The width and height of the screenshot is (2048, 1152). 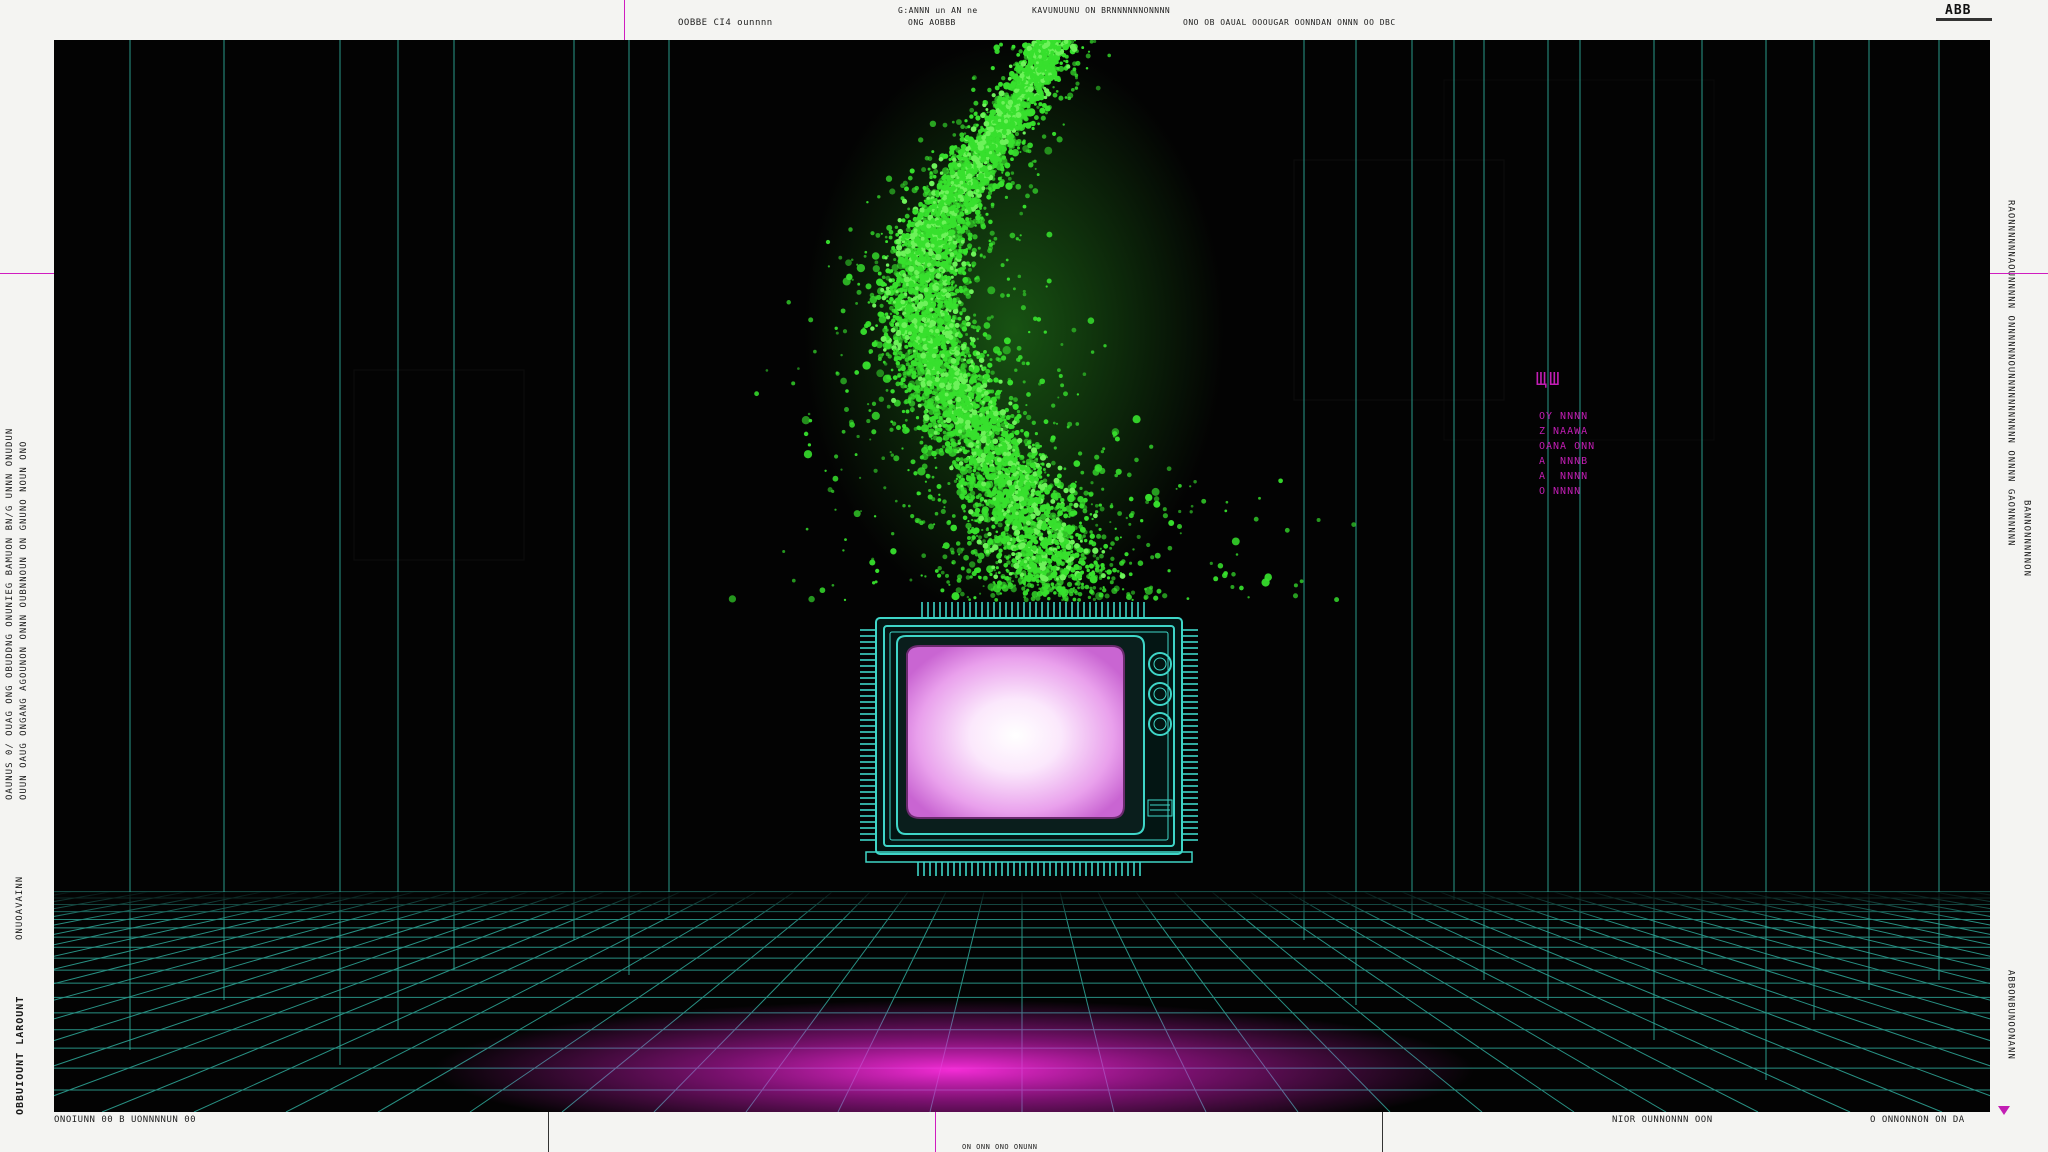 What do you see at coordinates (1662, 1120) in the screenshot?
I see `footer-right-label-1: NIOR OUNNONNN OON` at bounding box center [1662, 1120].